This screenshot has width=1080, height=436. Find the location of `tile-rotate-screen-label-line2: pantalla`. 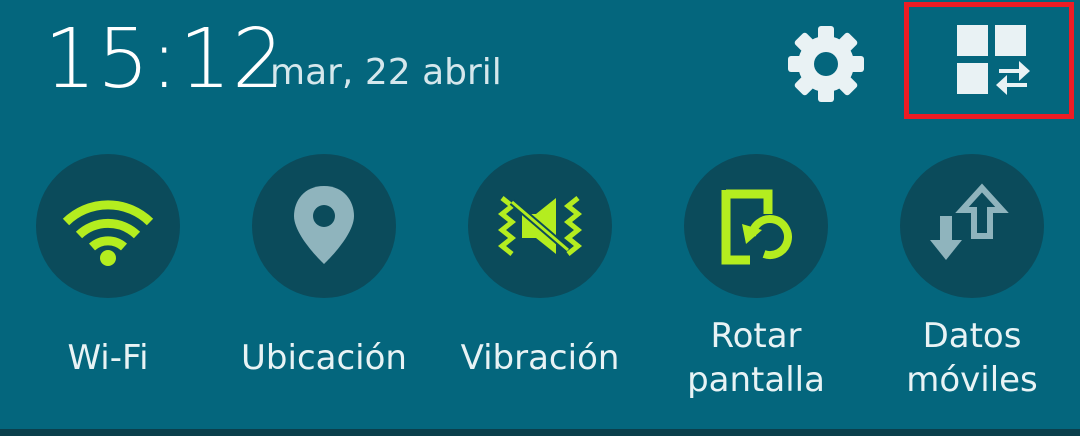

tile-rotate-screen-label-line2: pantalla is located at coordinates (756, 380).